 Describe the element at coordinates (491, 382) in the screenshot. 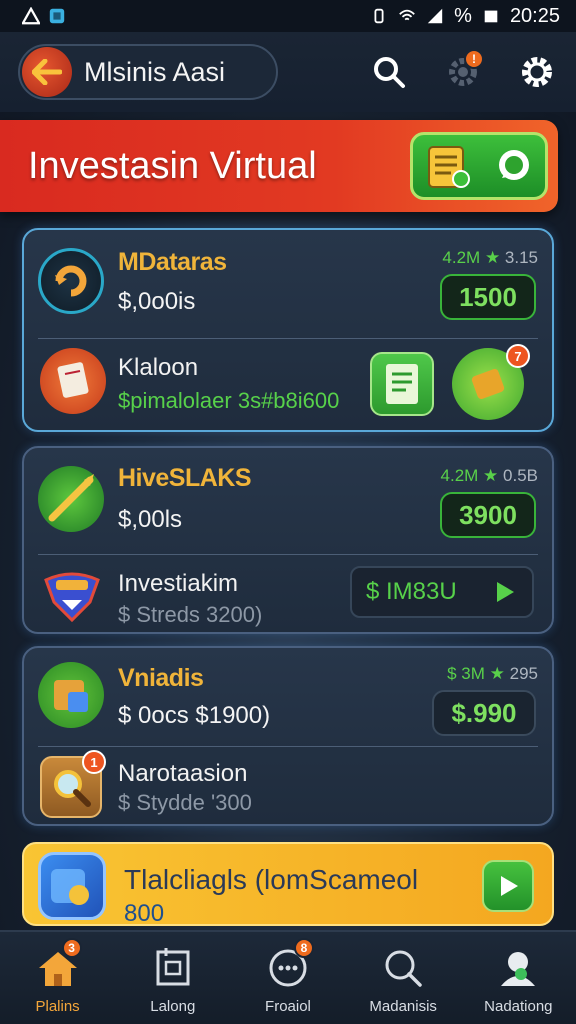

I see `reward-button: 7` at that location.